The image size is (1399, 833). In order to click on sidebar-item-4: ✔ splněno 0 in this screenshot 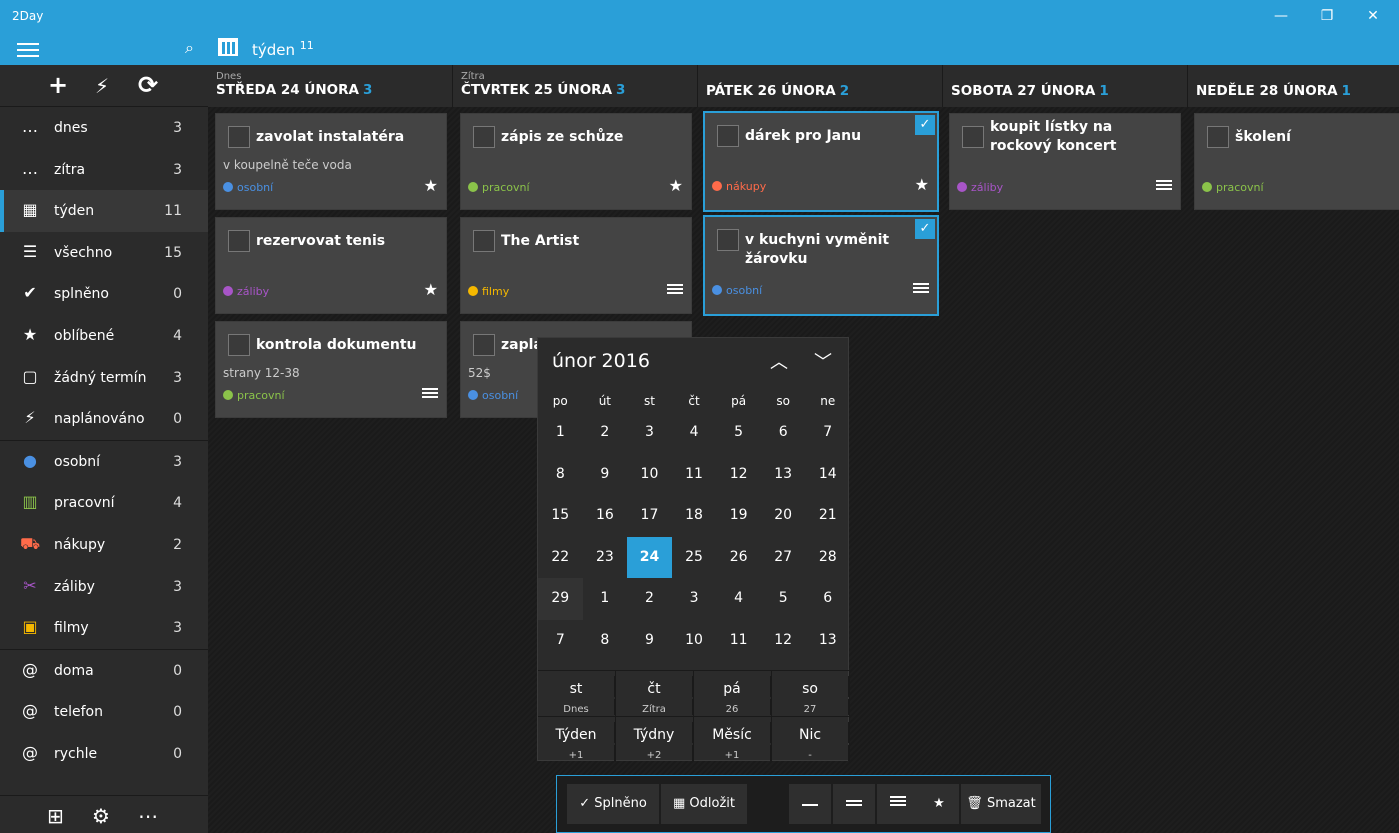, I will do `click(104, 294)`.